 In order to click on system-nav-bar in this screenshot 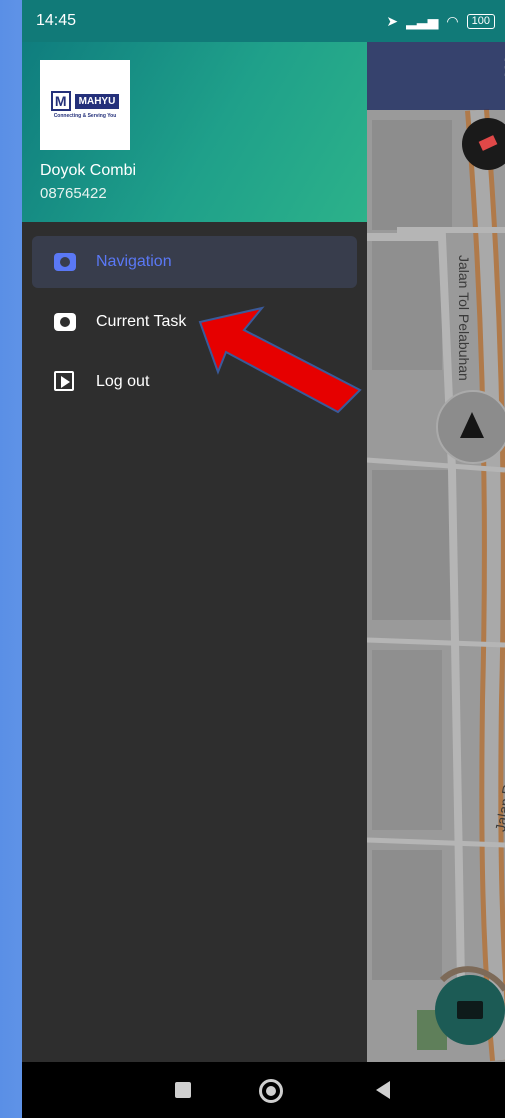, I will do `click(263, 1090)`.